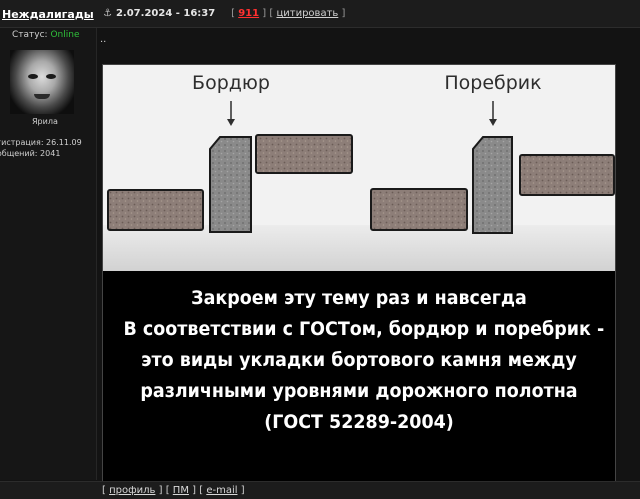  What do you see at coordinates (33, 76) in the screenshot?
I see `avatar-eye-left` at bounding box center [33, 76].